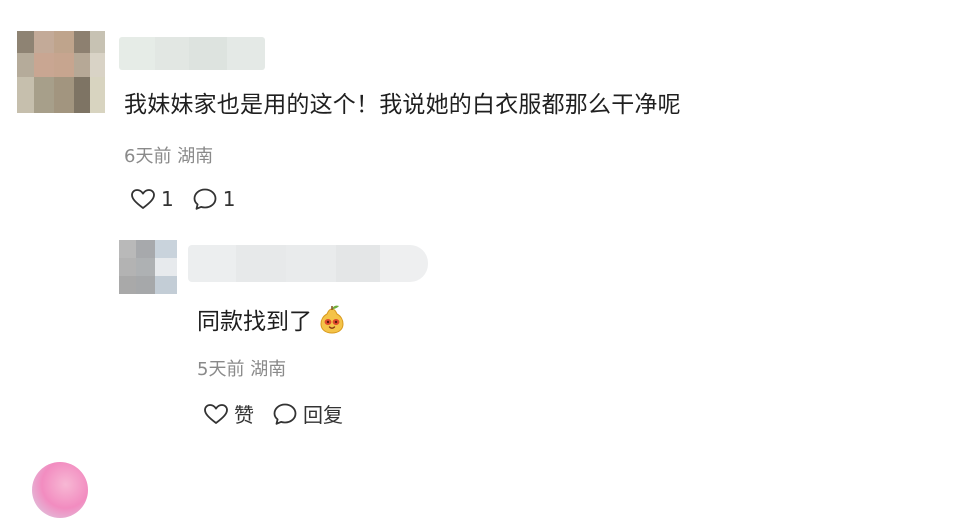 The width and height of the screenshot is (960, 518). I want to click on reply-label: 回复, so click(323, 415).